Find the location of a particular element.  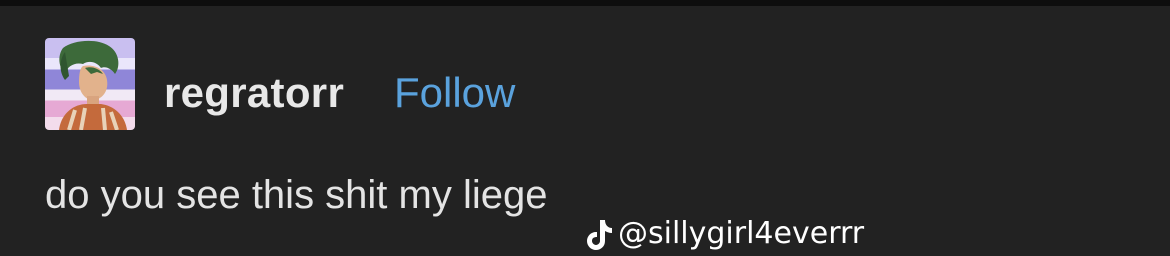

avatar-character-icon is located at coordinates (93, 85).